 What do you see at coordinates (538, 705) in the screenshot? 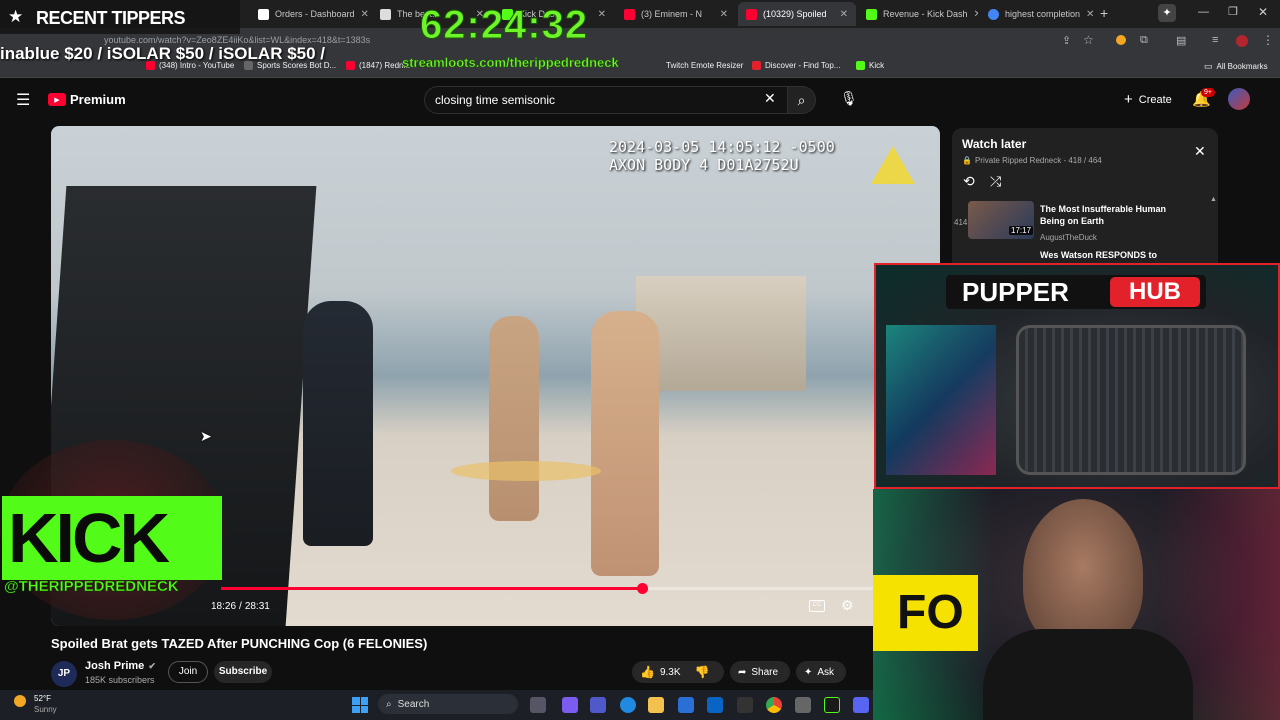
I see `task-view-icon` at bounding box center [538, 705].